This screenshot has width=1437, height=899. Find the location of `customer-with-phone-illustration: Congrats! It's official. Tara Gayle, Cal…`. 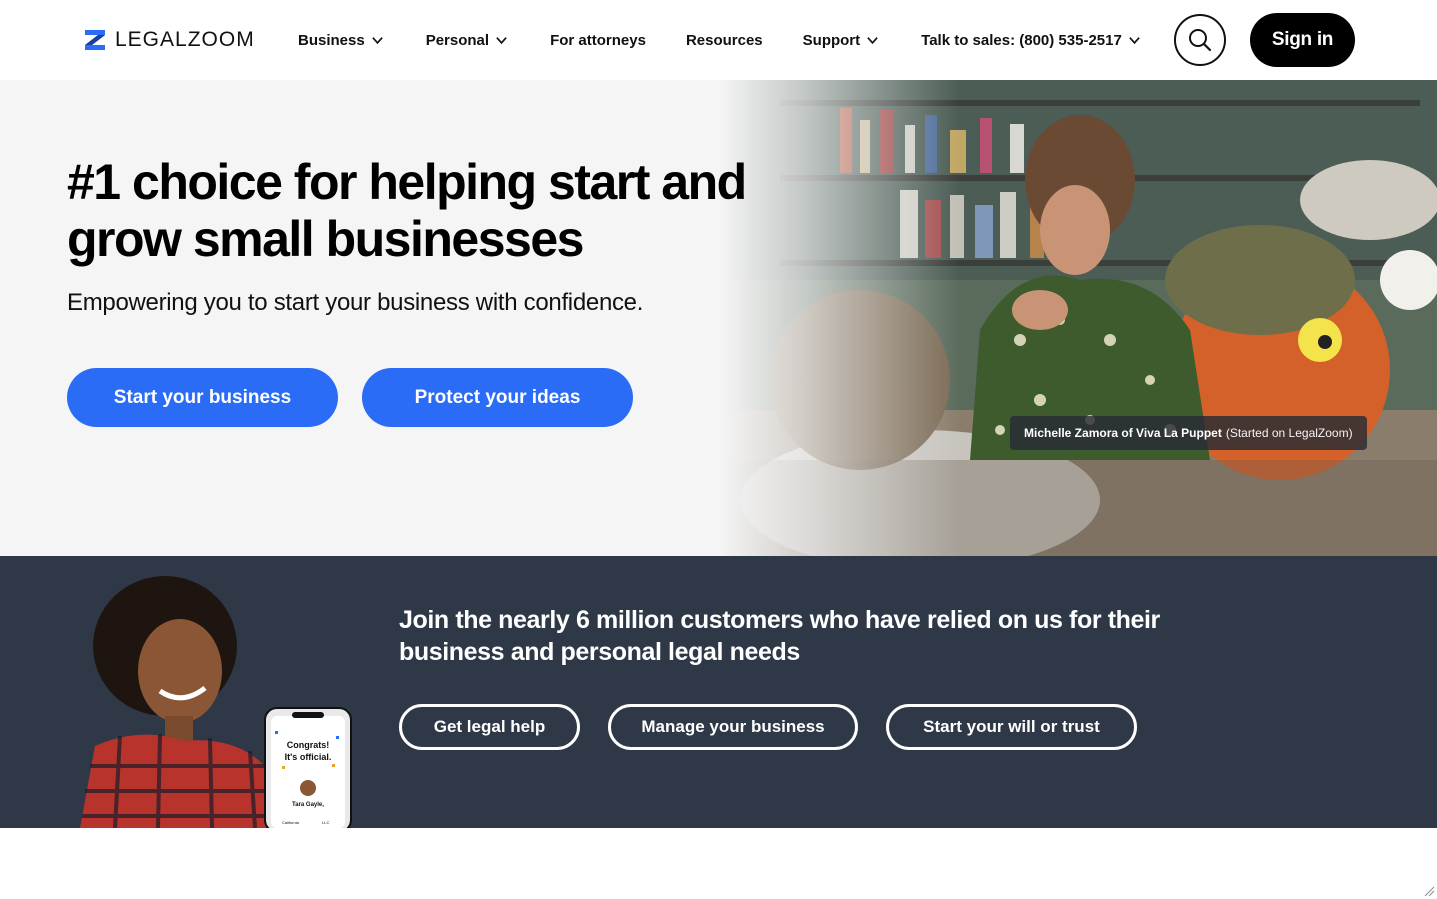

customer-with-phone-illustration: Congrats! It's official. Tara Gayle, Cal… is located at coordinates (216, 702).